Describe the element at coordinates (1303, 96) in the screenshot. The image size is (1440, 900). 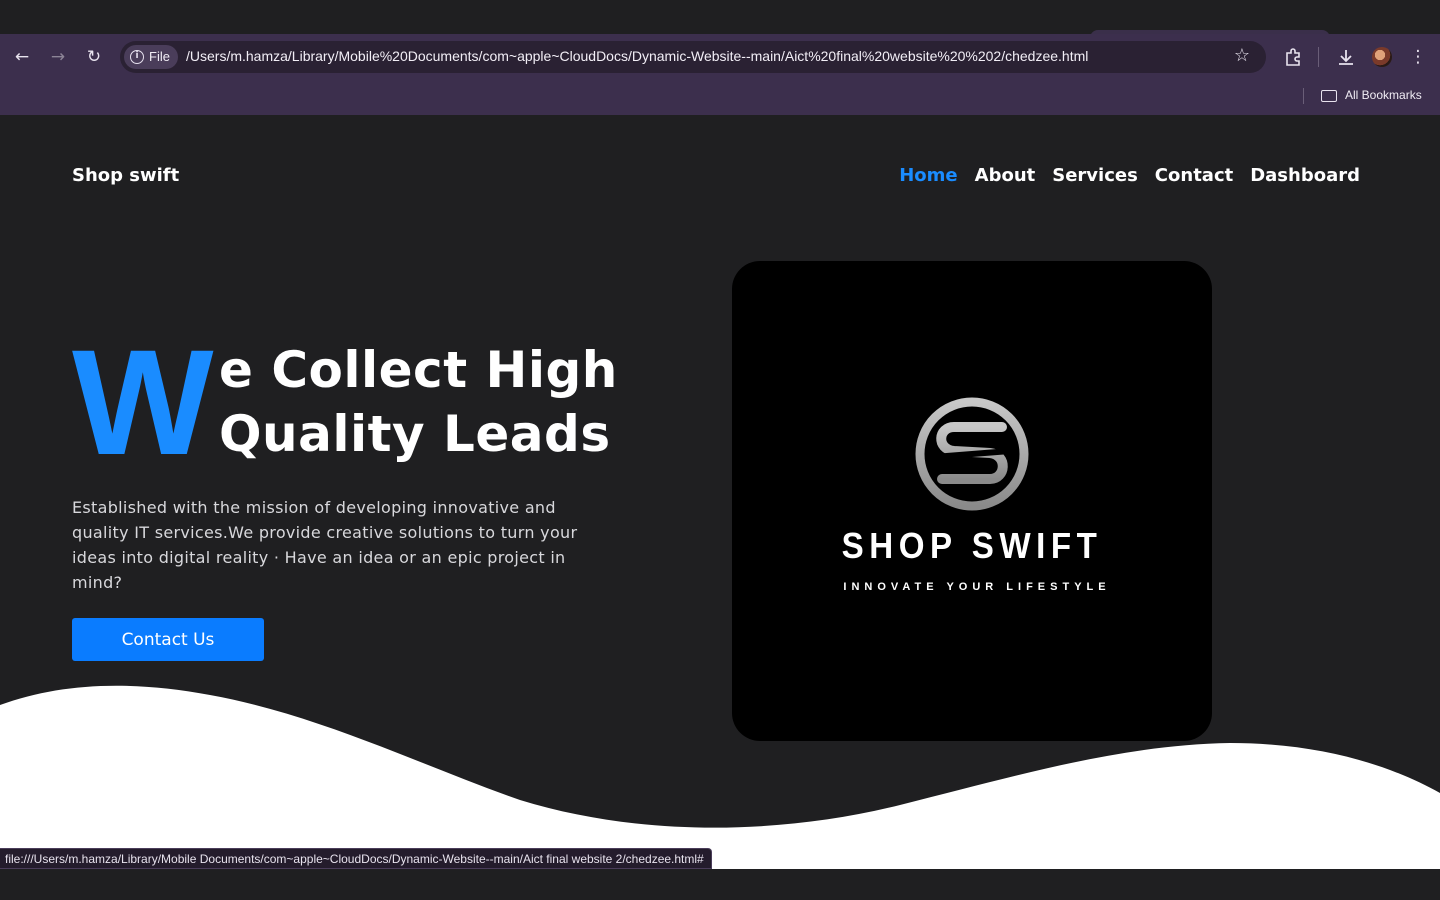
I see `bookmarks-divider` at that location.